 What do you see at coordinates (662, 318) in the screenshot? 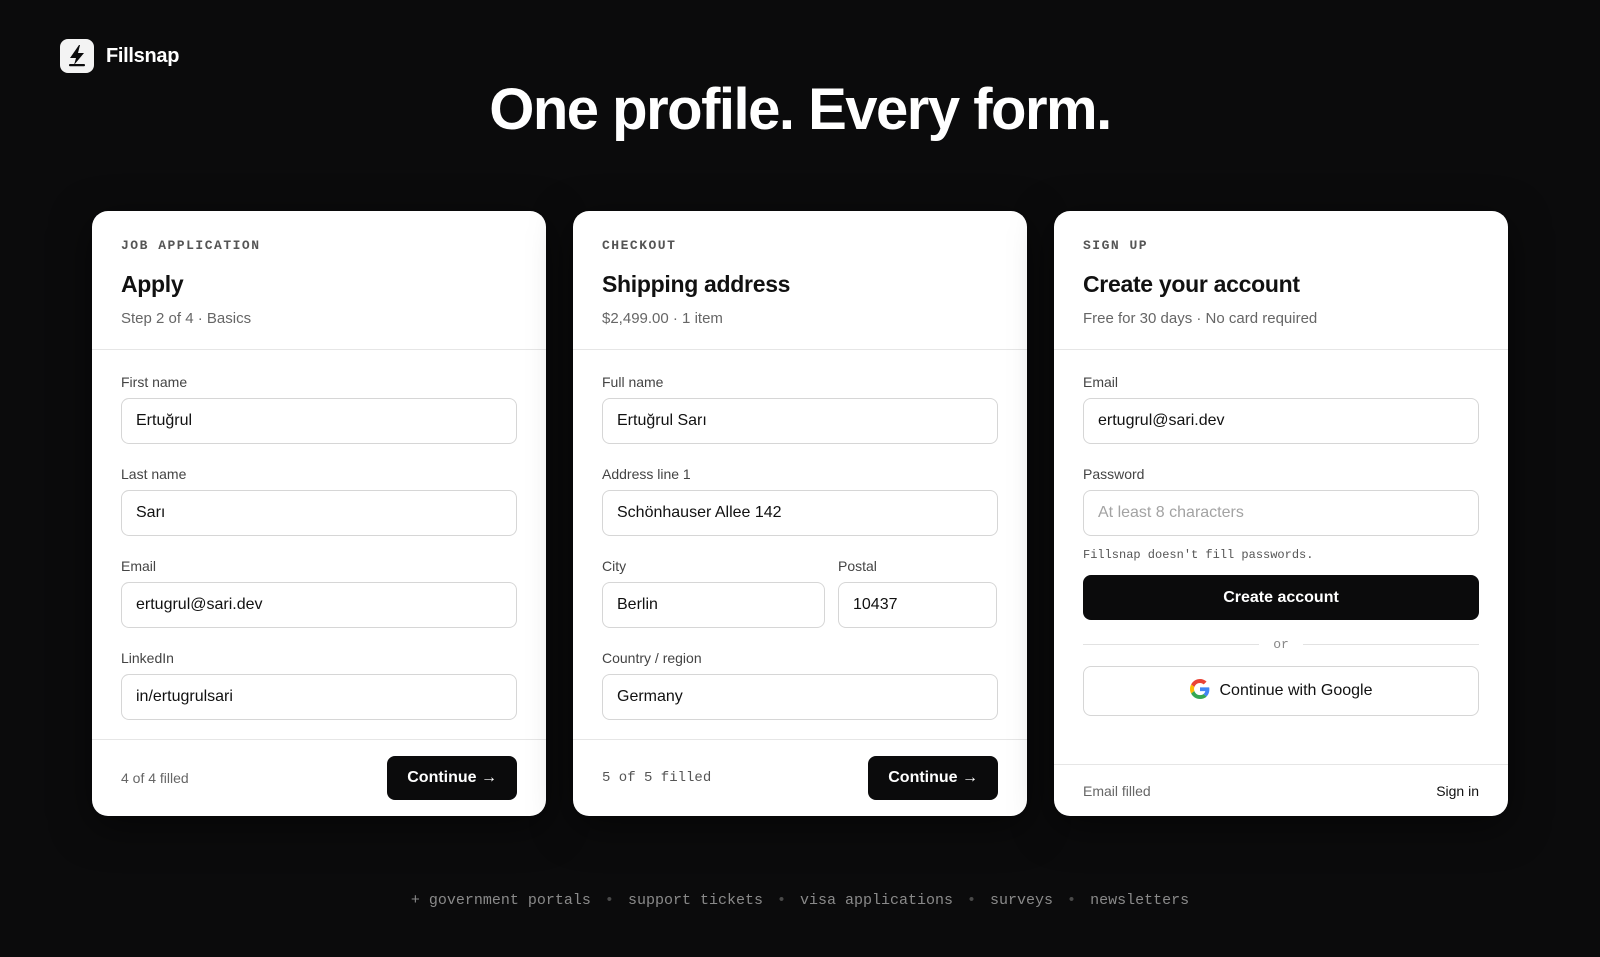
I see `card-subtitle: $2,499.00 · 1 item` at bounding box center [662, 318].